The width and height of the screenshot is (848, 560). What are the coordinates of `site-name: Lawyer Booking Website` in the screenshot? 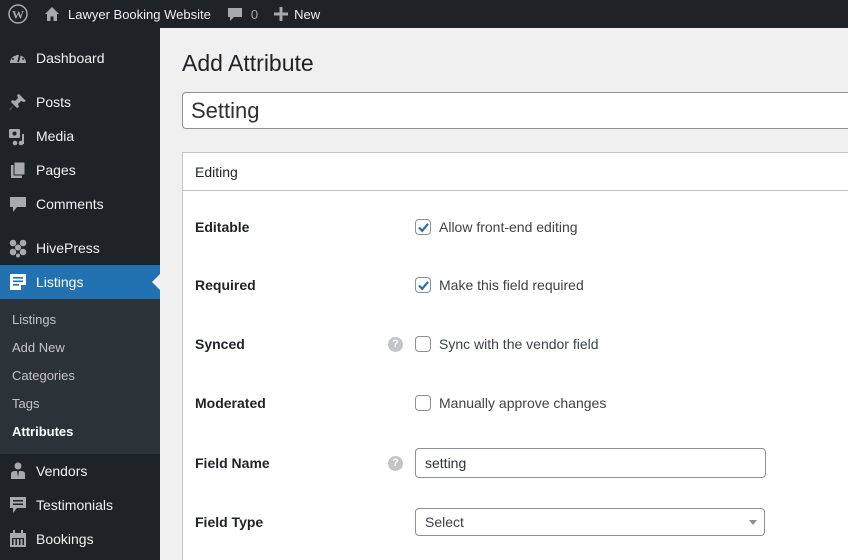 It's located at (139, 14).